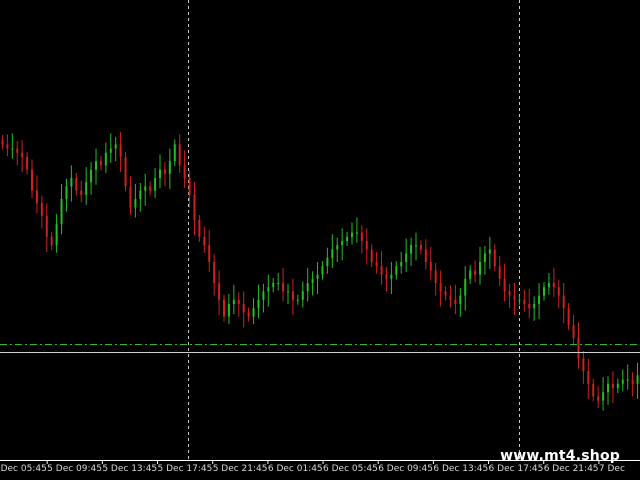 Image resolution: width=640 pixels, height=480 pixels. What do you see at coordinates (560, 456) in the screenshot?
I see `watermark-text: www.mt4.shop` at bounding box center [560, 456].